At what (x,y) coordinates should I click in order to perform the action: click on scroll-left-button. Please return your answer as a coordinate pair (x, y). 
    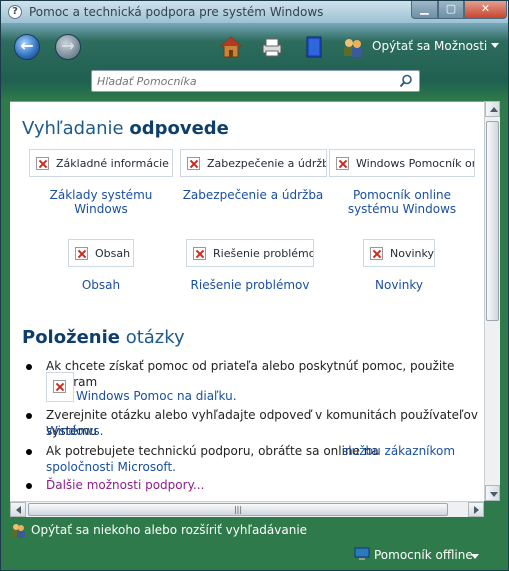
    Looking at the image, I should click on (18, 509).